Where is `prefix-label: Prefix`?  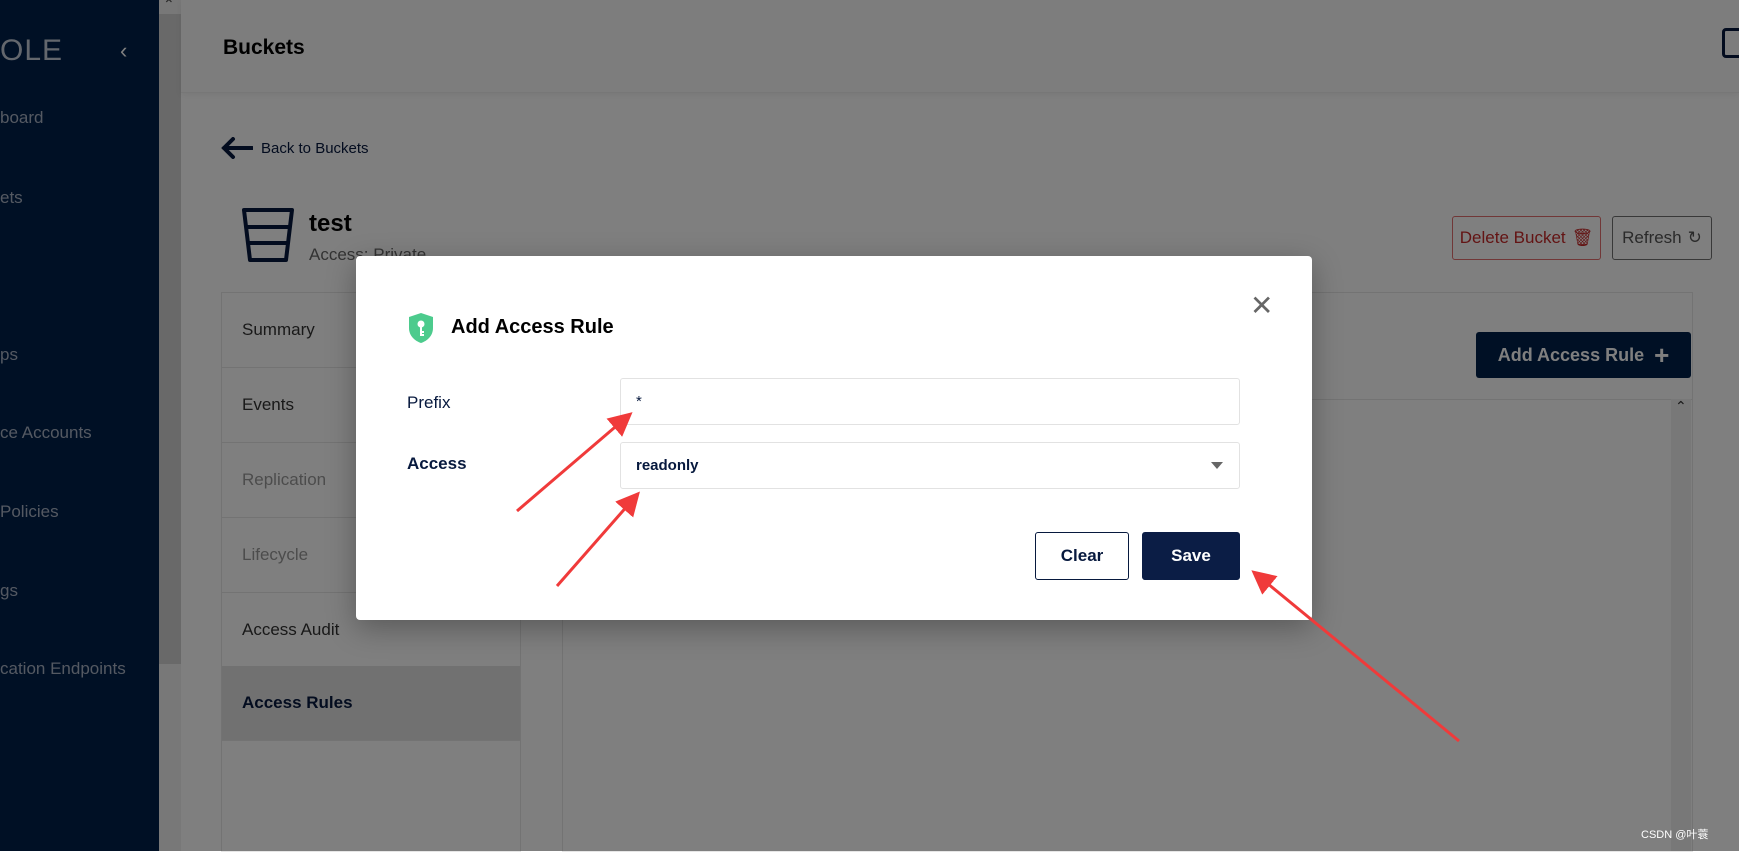 prefix-label: Prefix is located at coordinates (429, 402).